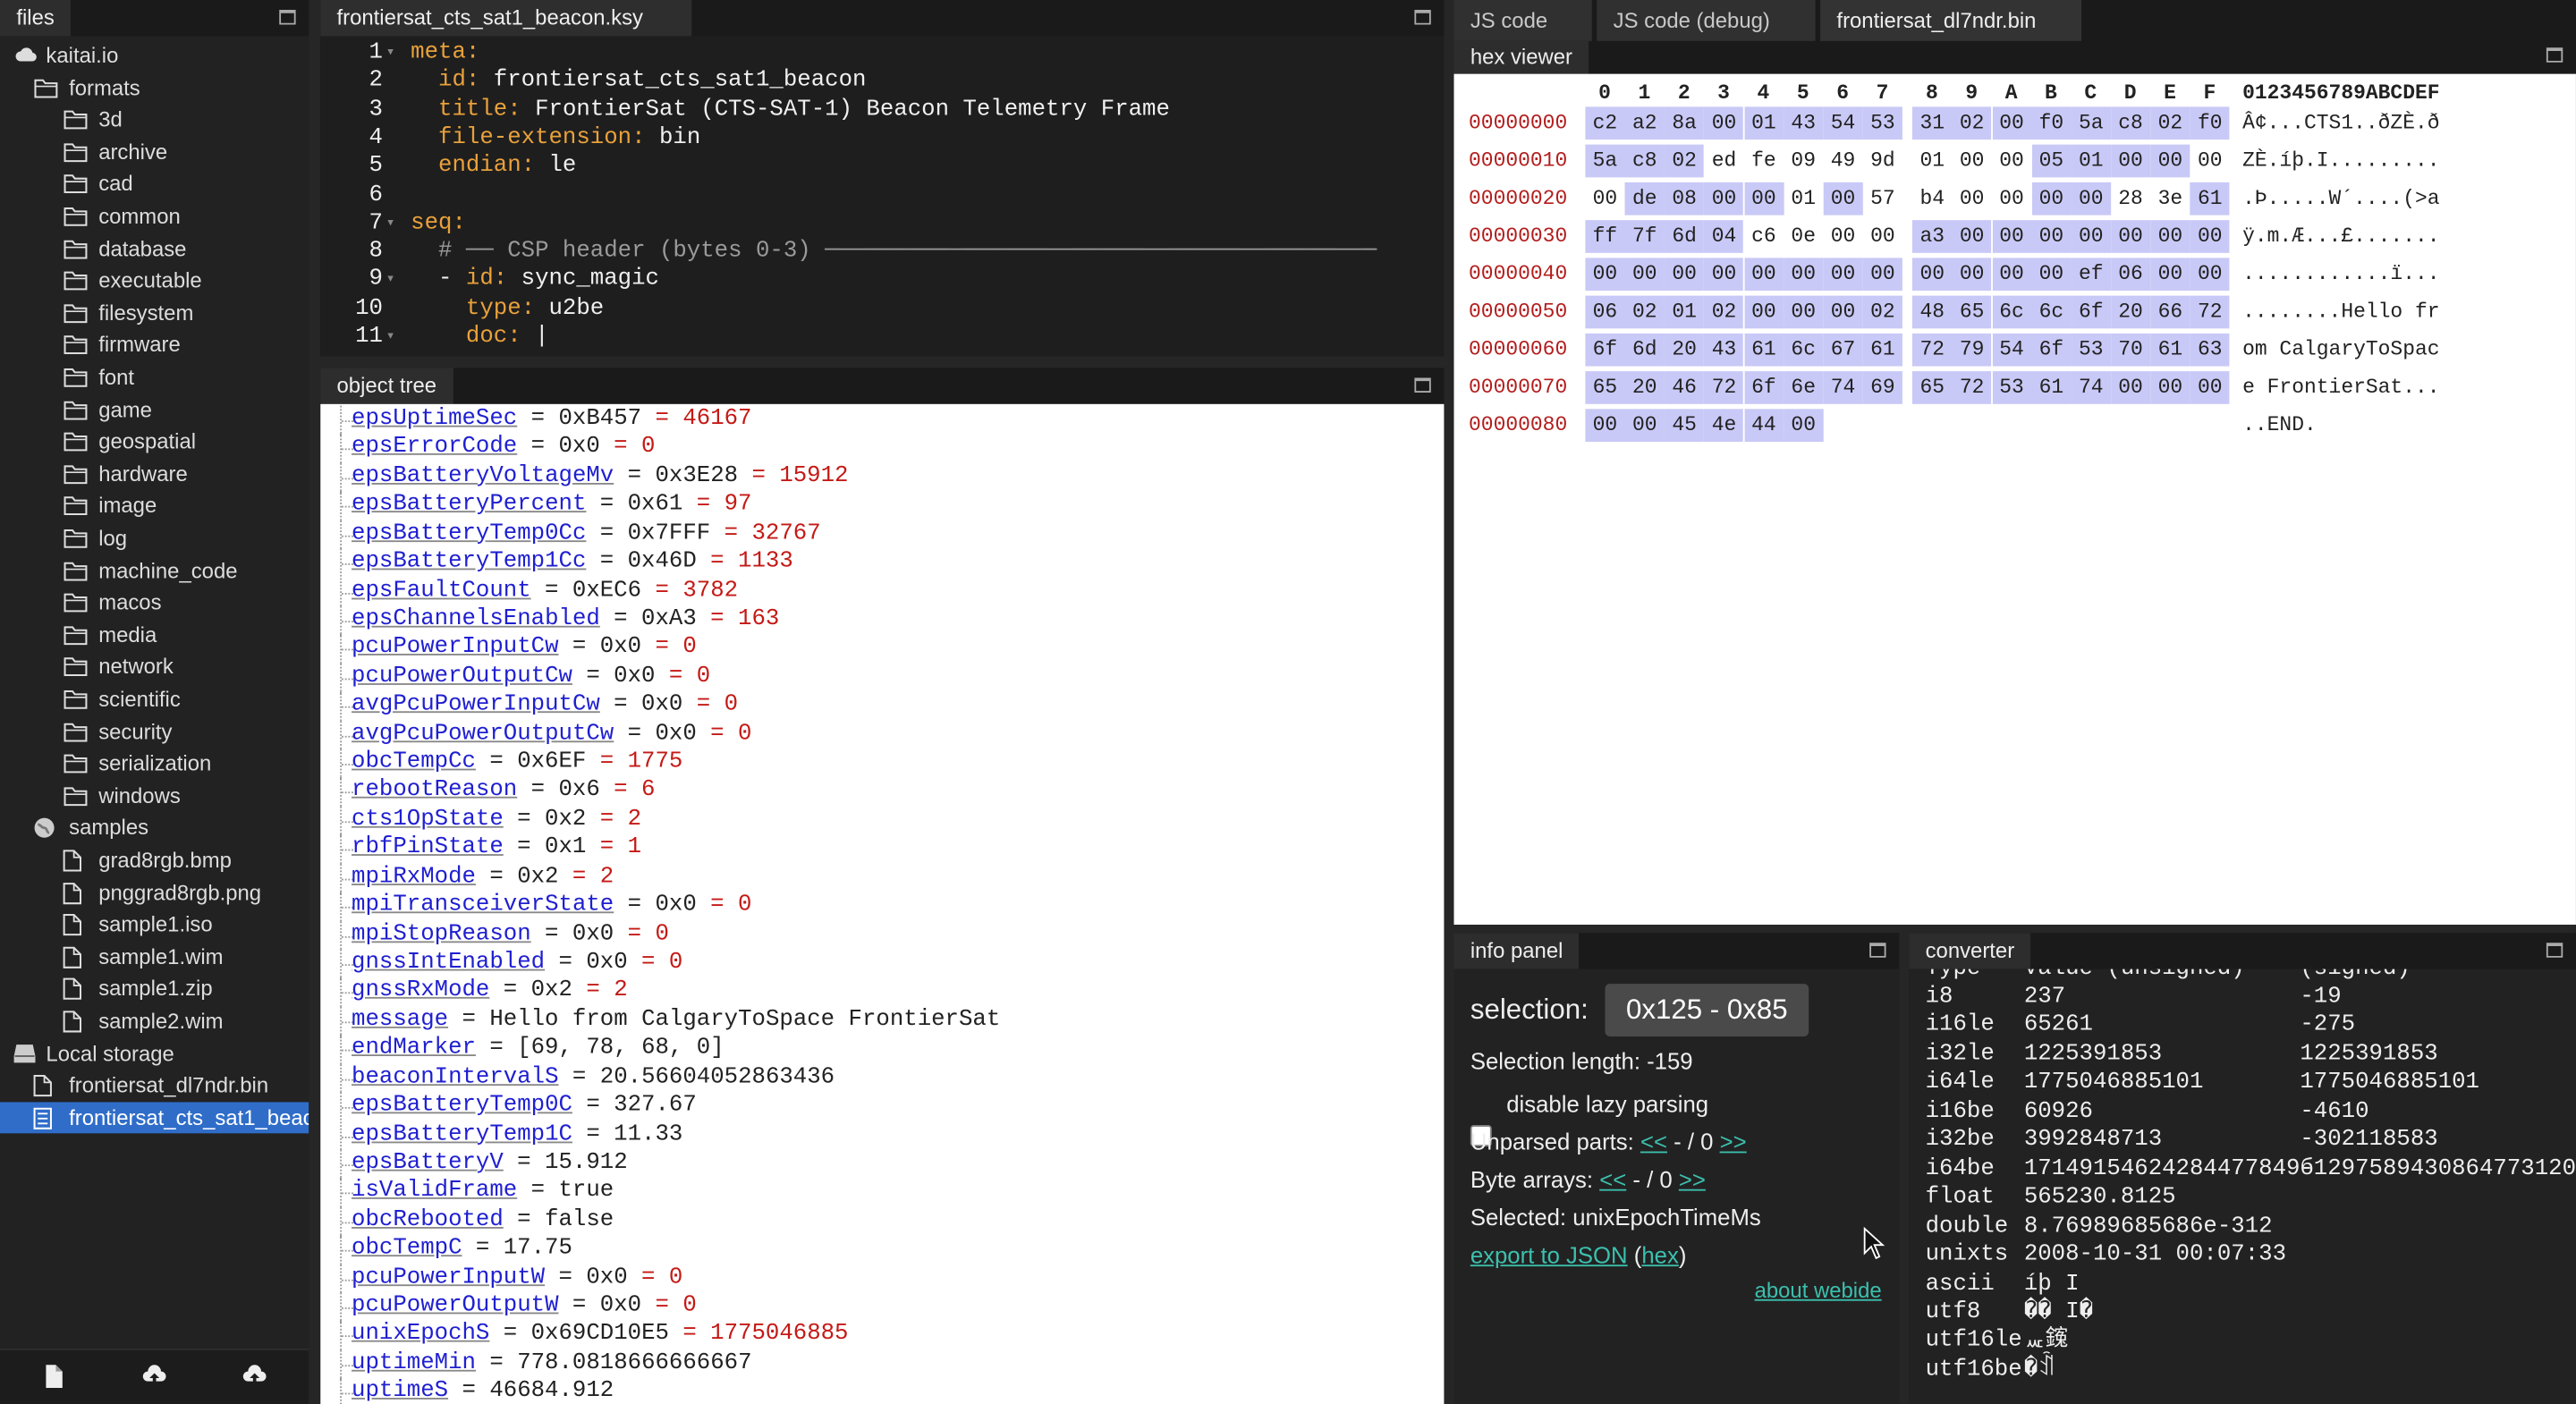  Describe the element at coordinates (1804, 387) in the screenshot. I see `hex-byte: 6e` at that location.